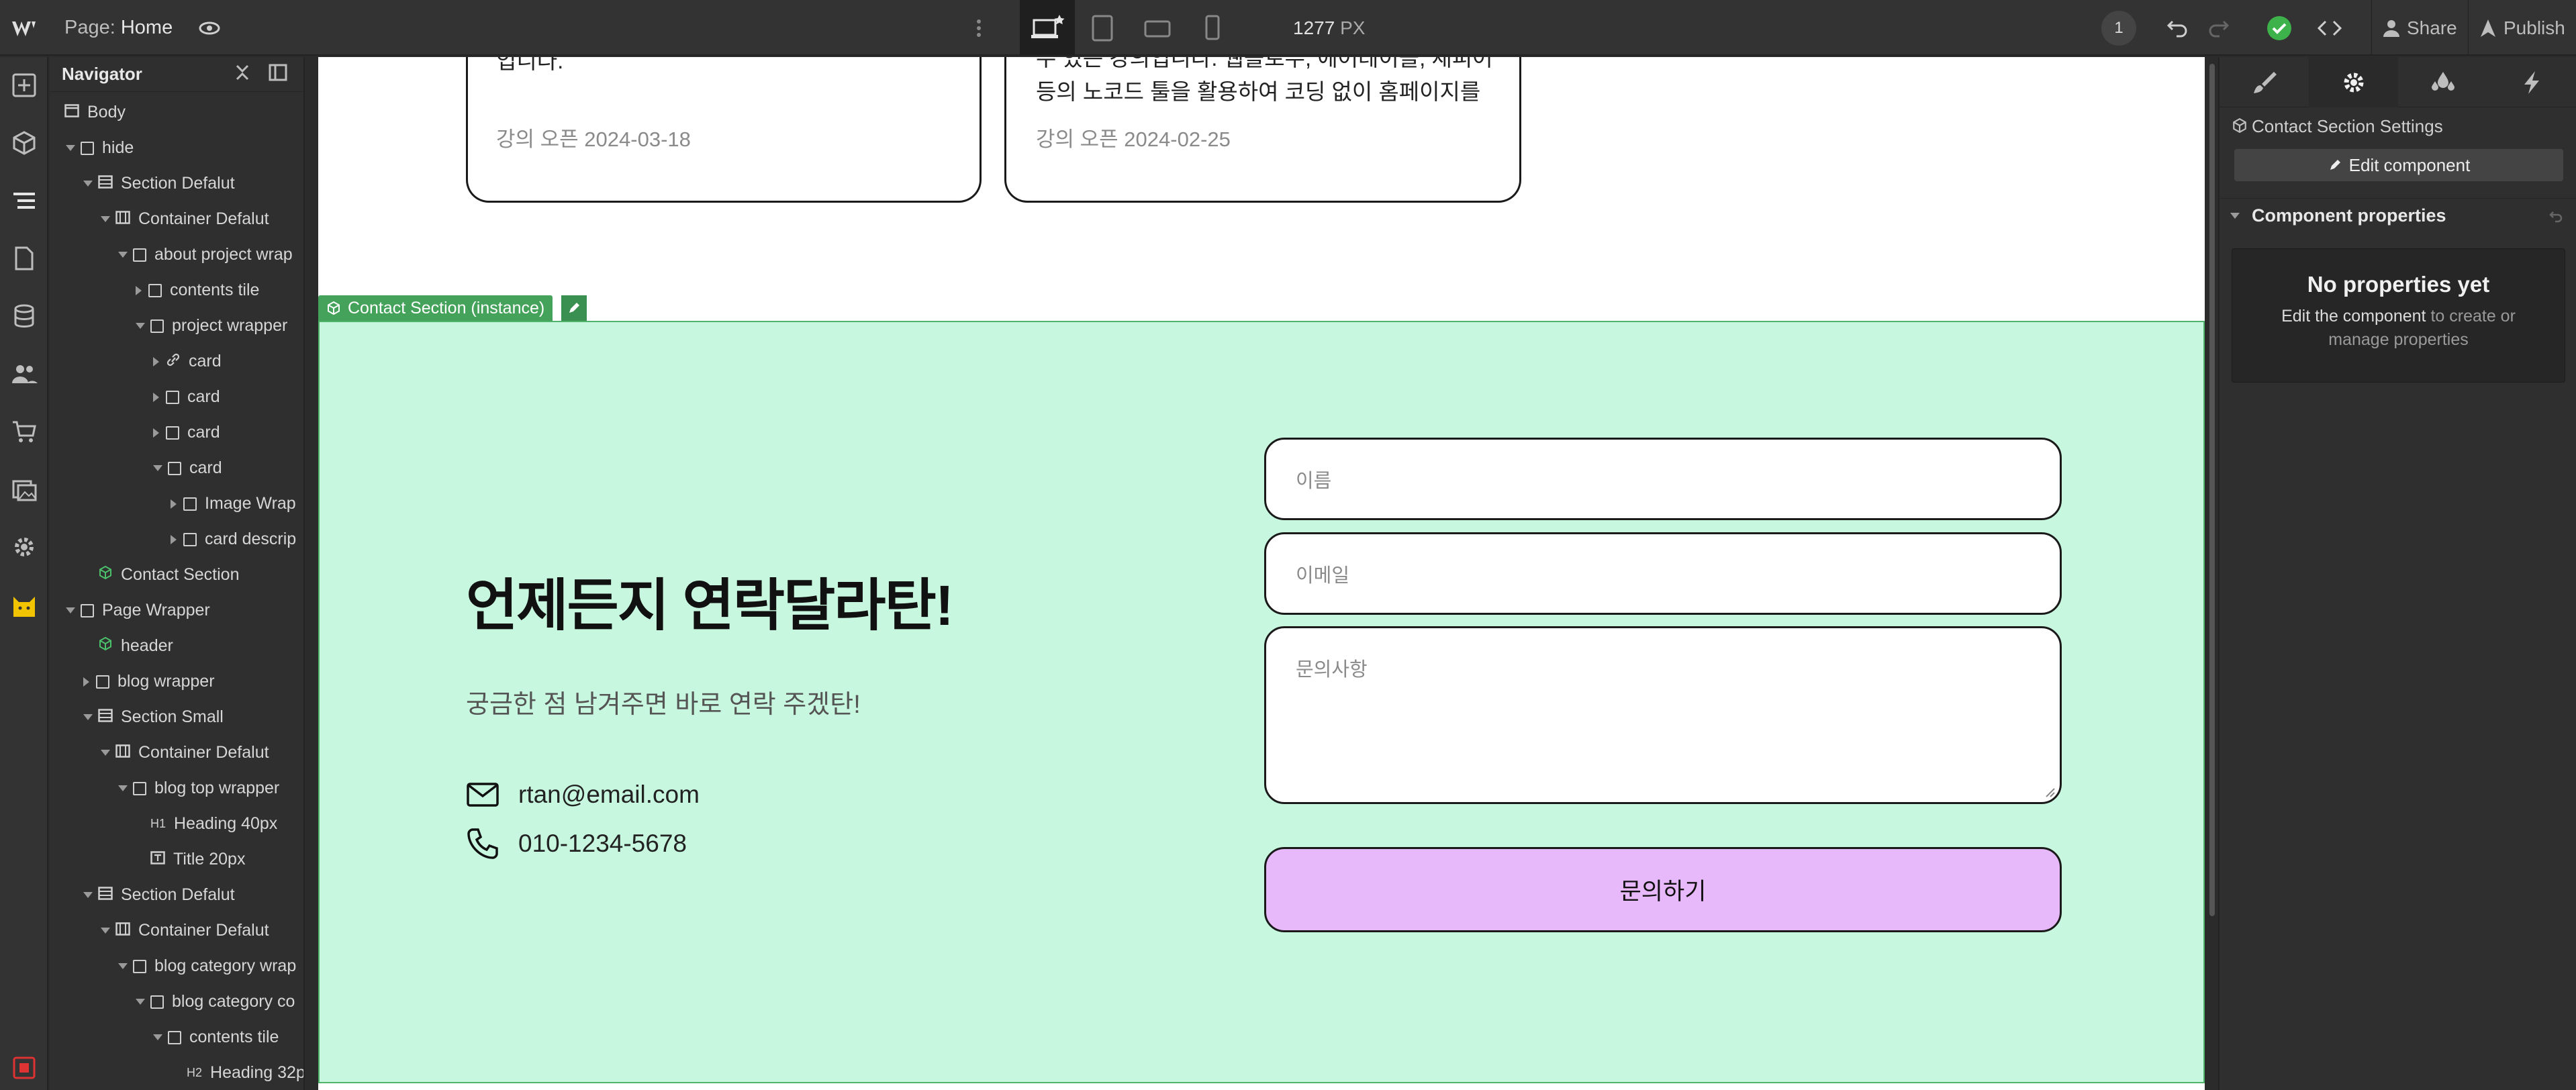 Image resolution: width=2576 pixels, height=1090 pixels. I want to click on app-cat-button, so click(24, 605).